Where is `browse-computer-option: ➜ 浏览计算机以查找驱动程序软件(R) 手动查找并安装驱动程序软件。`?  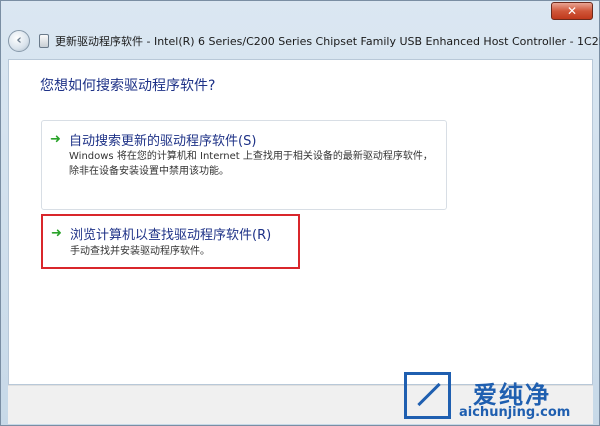 browse-computer-option: ➜ 浏览计算机以查找驱动程序软件(R) 手动查找并安装驱动程序软件。 is located at coordinates (170, 241).